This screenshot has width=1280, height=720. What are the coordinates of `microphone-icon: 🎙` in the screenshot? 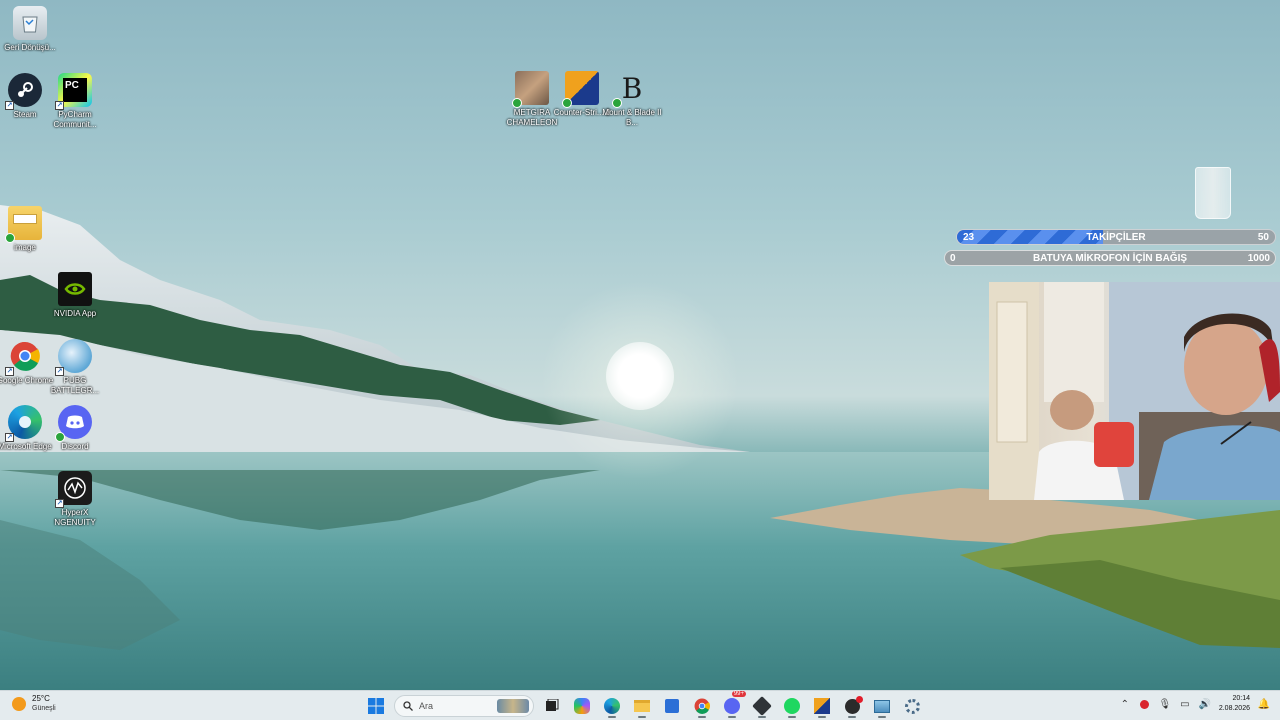 It's located at (1165, 704).